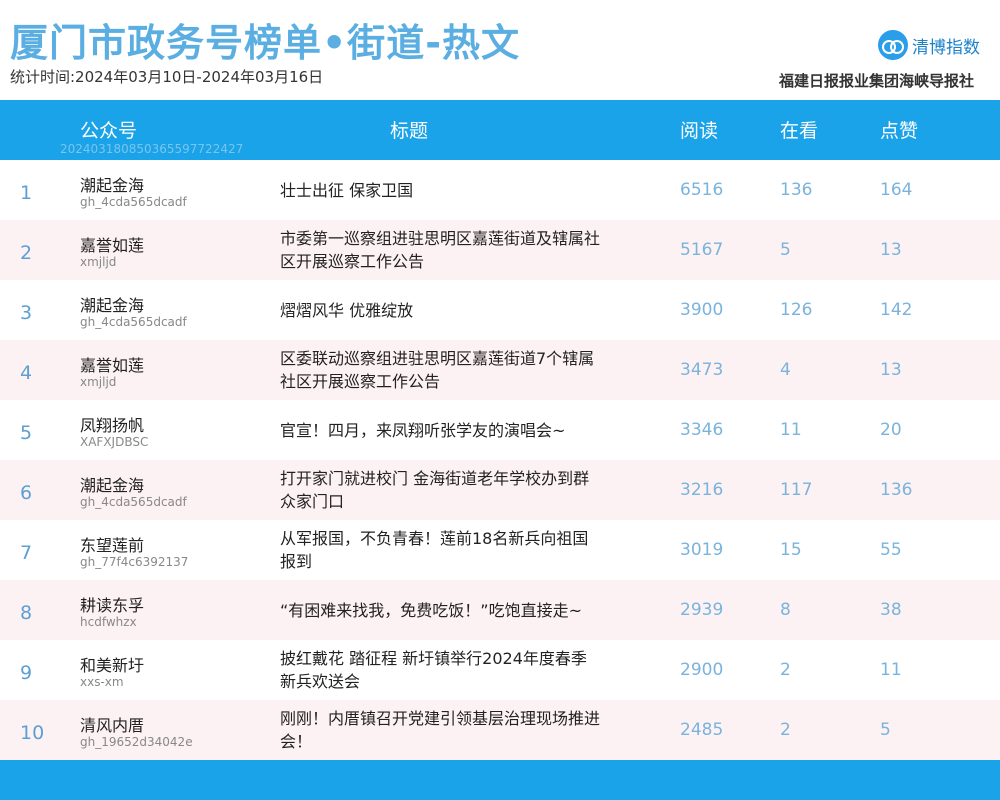 The width and height of the screenshot is (1000, 800). I want to click on infinity-logo-icon, so click(893, 45).